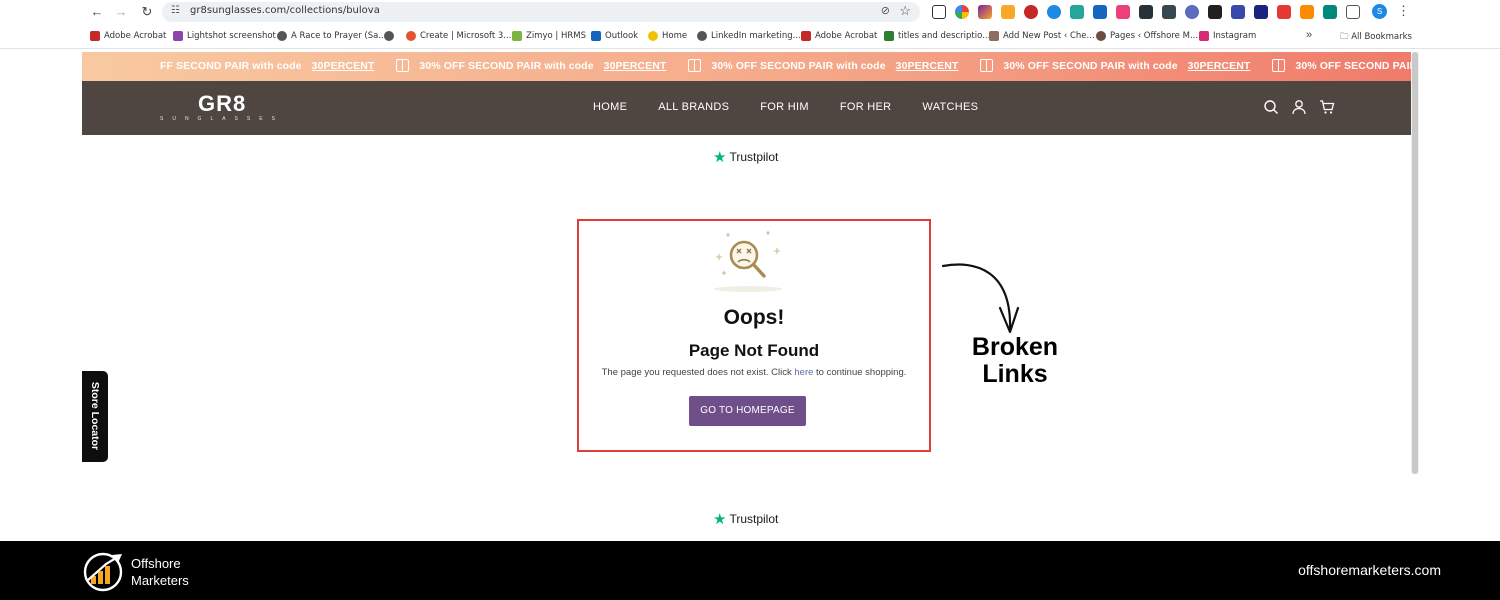 The width and height of the screenshot is (1500, 600). I want to click on bookmark-item: Home, so click(667, 36).